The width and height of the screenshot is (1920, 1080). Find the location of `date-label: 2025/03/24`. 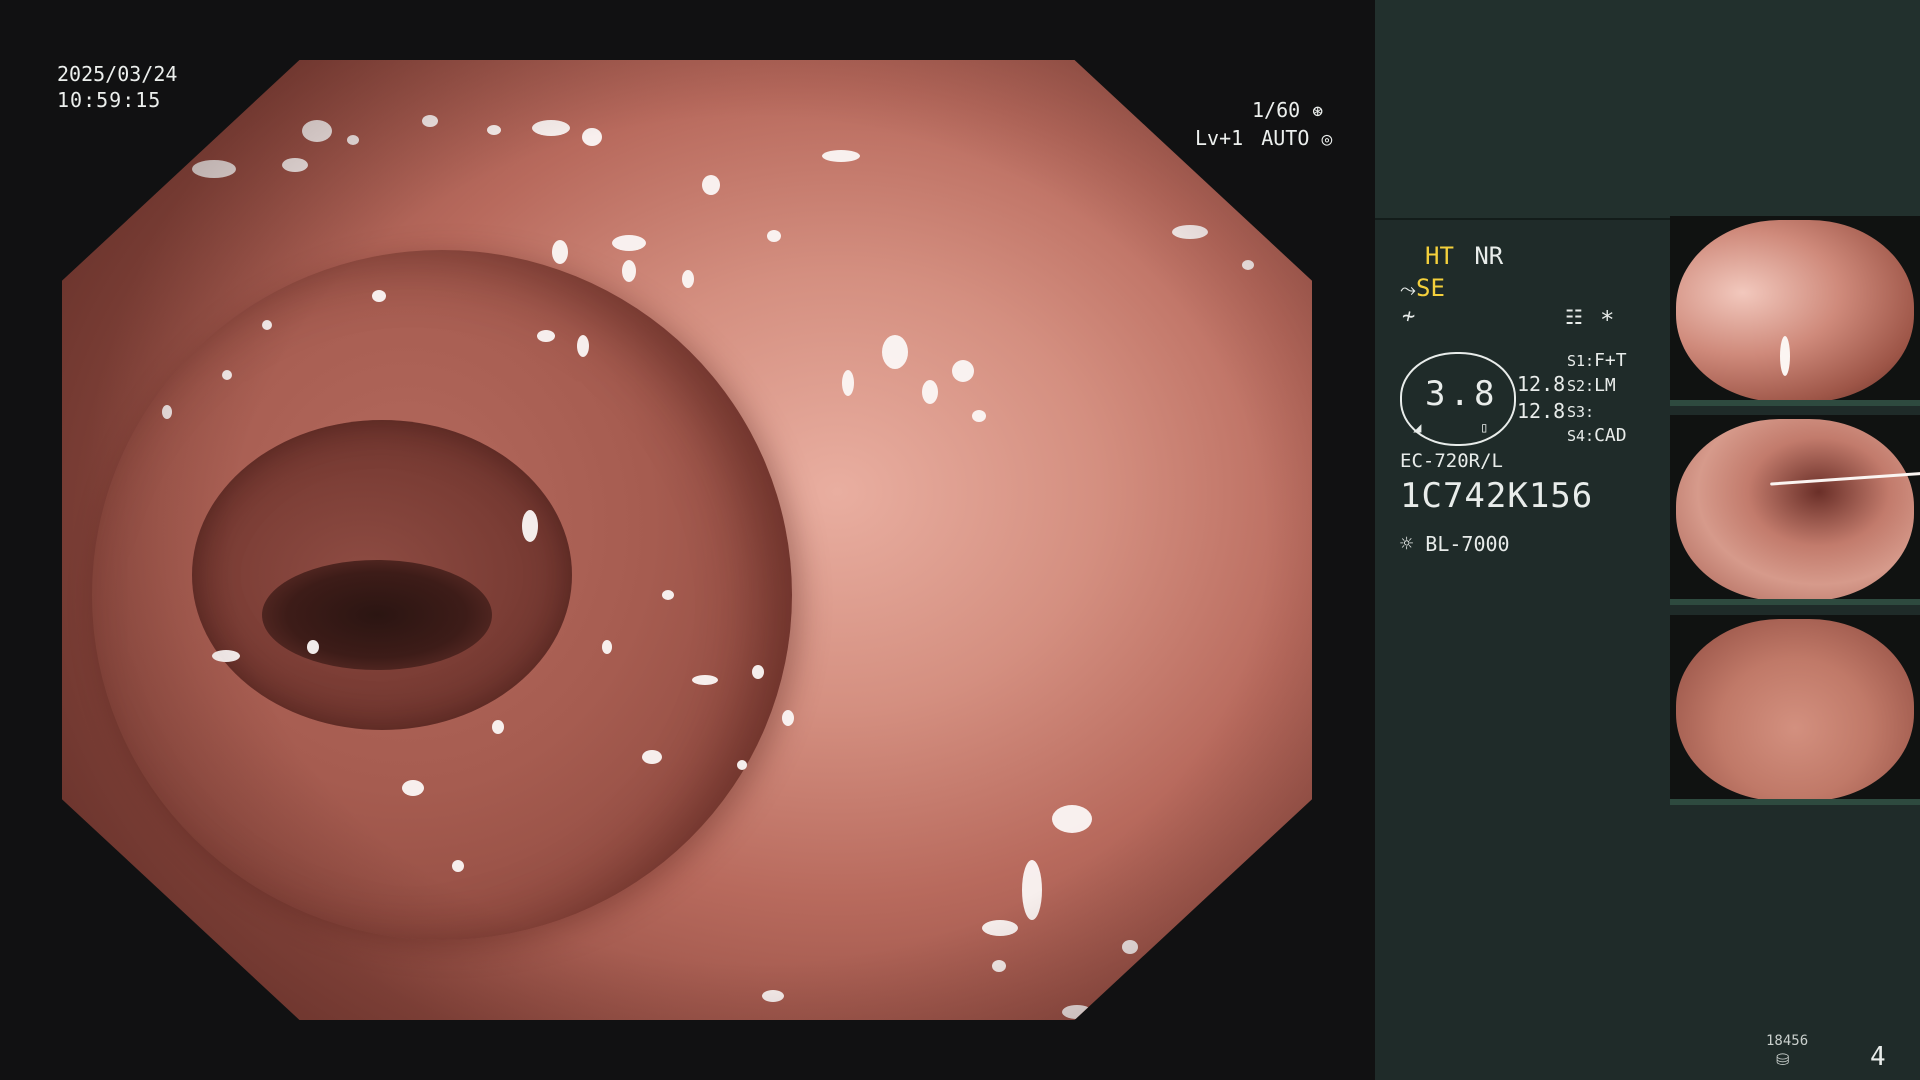

date-label: 2025/03/24 is located at coordinates (117, 74).